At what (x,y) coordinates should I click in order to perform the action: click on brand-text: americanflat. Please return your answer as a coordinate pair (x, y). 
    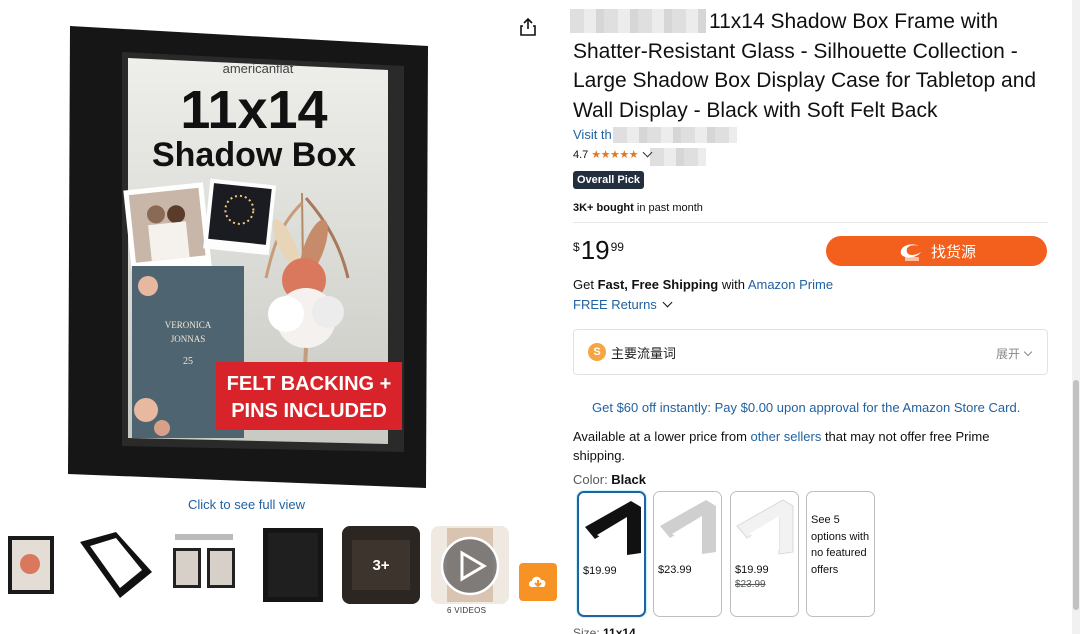
    Looking at the image, I should click on (258, 68).